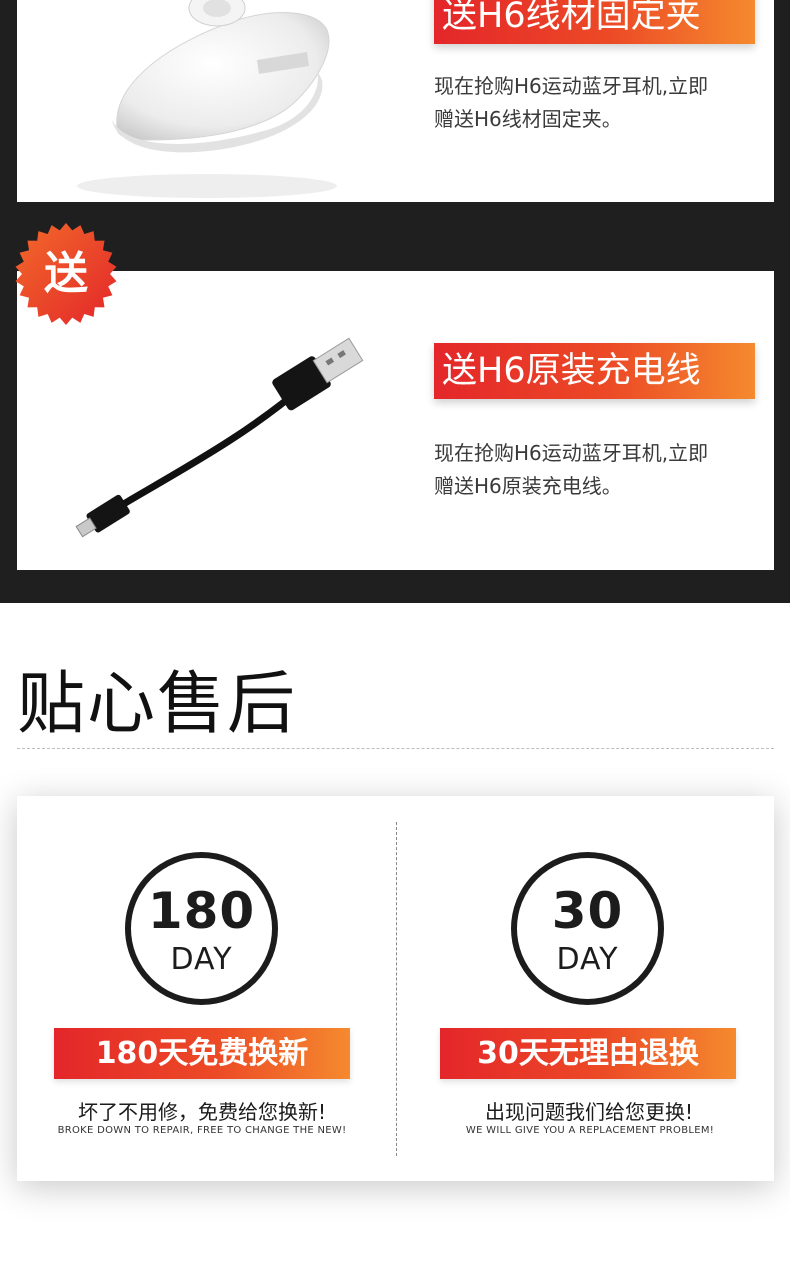  What do you see at coordinates (201, 959) in the screenshot?
I see `warranty-days-unit: DAY` at bounding box center [201, 959].